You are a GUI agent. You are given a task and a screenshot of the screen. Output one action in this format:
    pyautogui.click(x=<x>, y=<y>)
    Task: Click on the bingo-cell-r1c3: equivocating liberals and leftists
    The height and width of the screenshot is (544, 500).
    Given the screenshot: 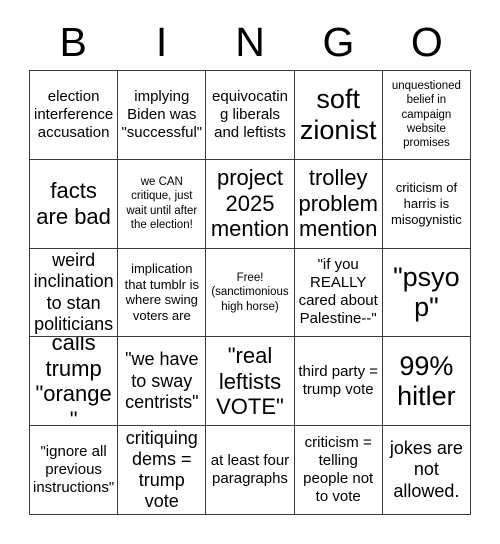 What is the action you would take?
    pyautogui.click(x=250, y=115)
    